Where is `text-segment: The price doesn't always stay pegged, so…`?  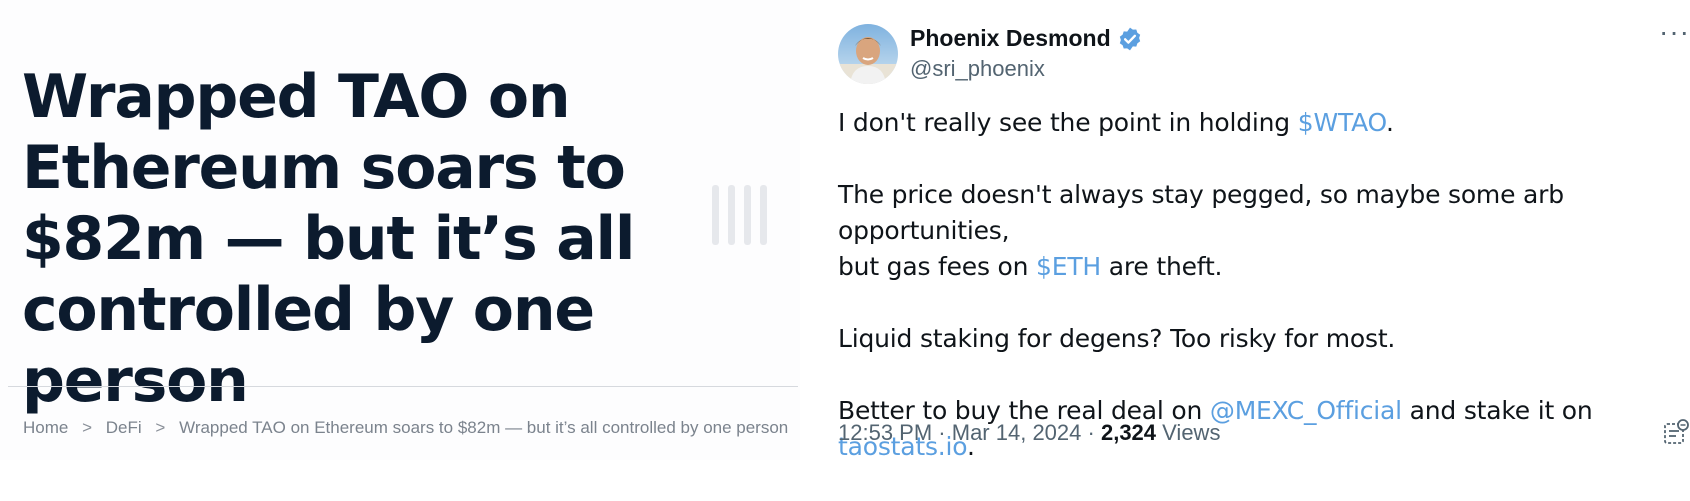
text-segment: The price doesn't always stay pegged, so… is located at coordinates (1201, 212).